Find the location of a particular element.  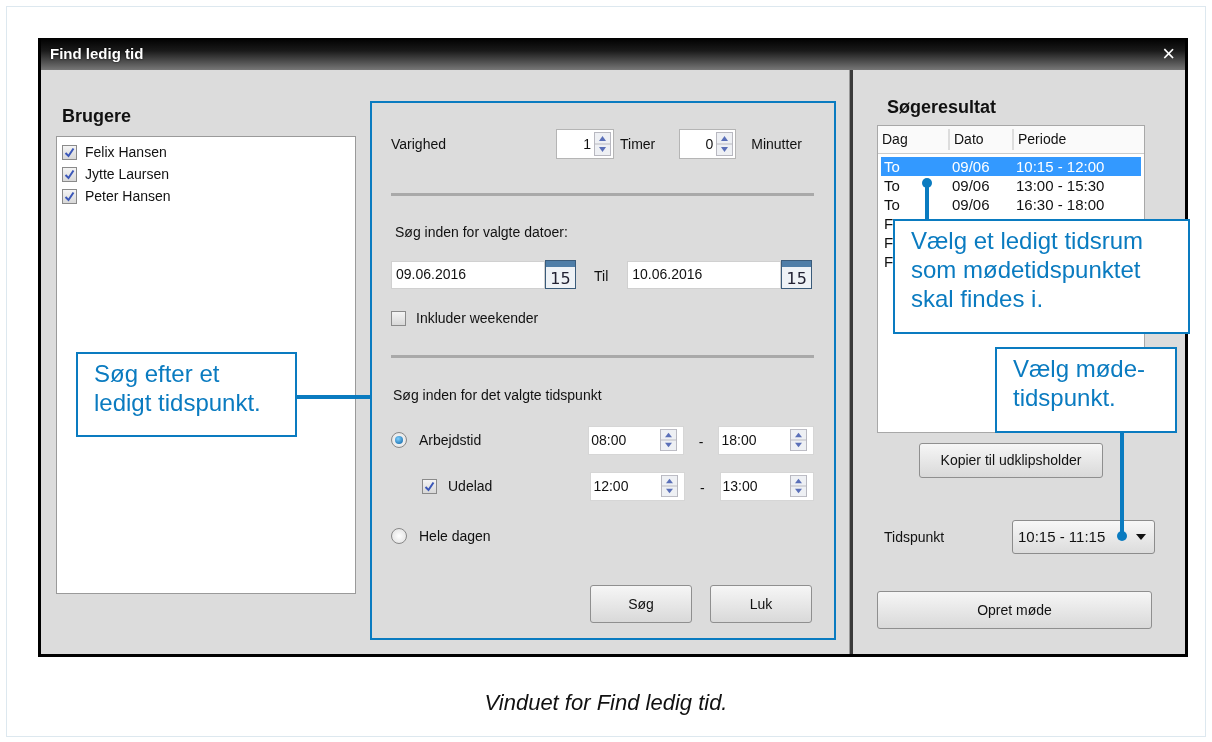

number-spinner: 0 is located at coordinates (708, 144).